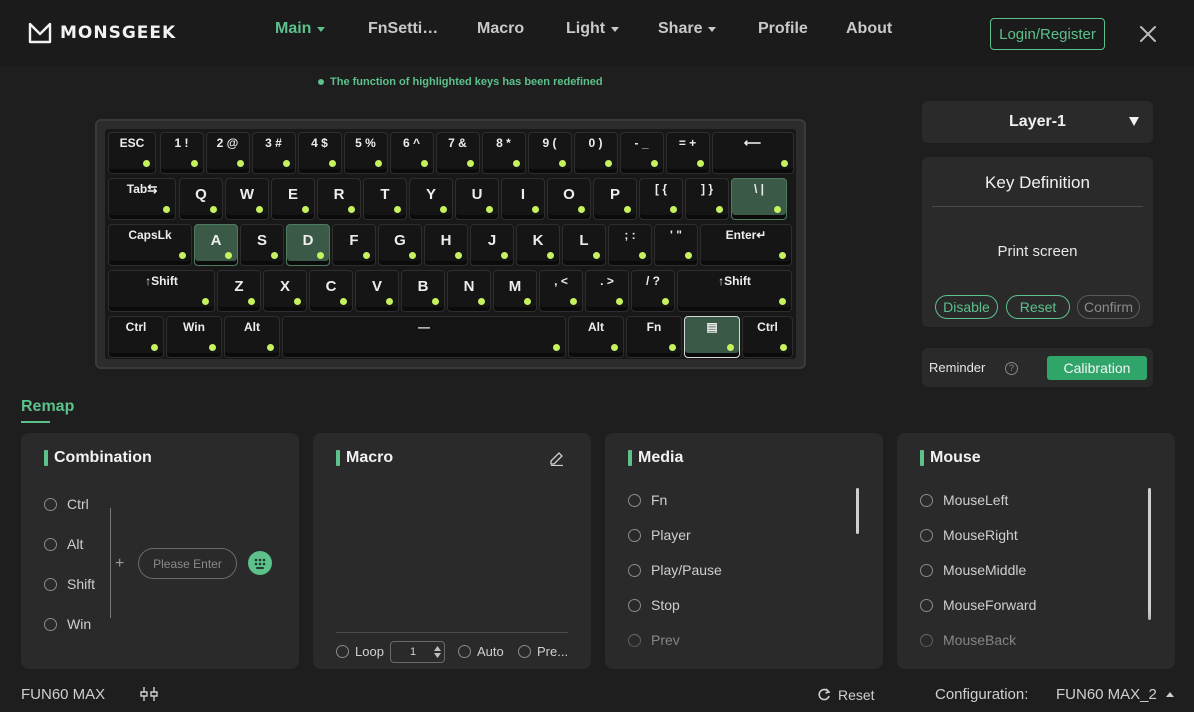 The height and width of the screenshot is (712, 1194). Describe the element at coordinates (1038, 307) in the screenshot. I see `reset-key-button: Reset` at that location.